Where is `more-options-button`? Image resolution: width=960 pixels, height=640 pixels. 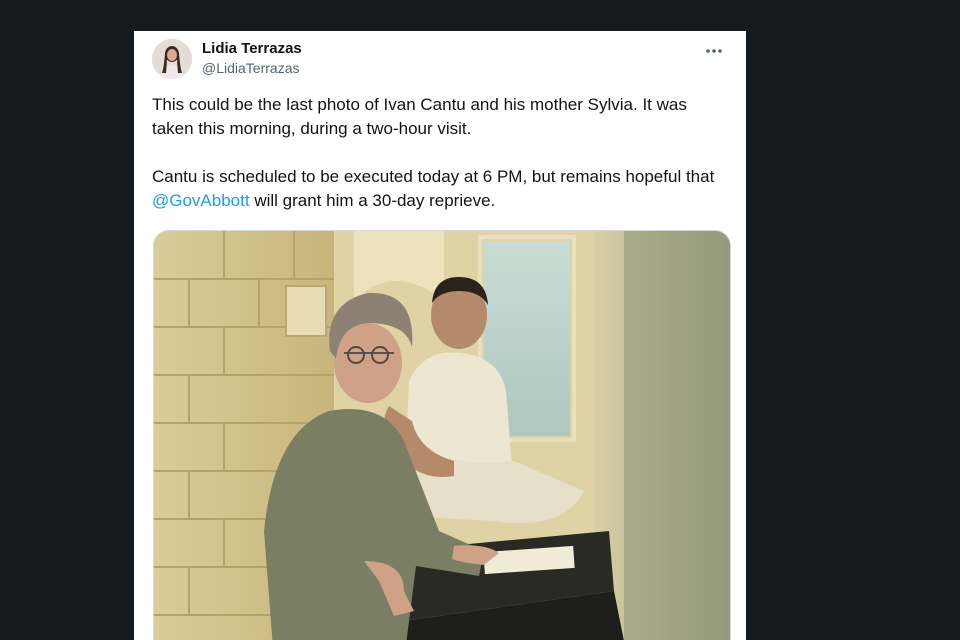 more-options-button is located at coordinates (714, 51).